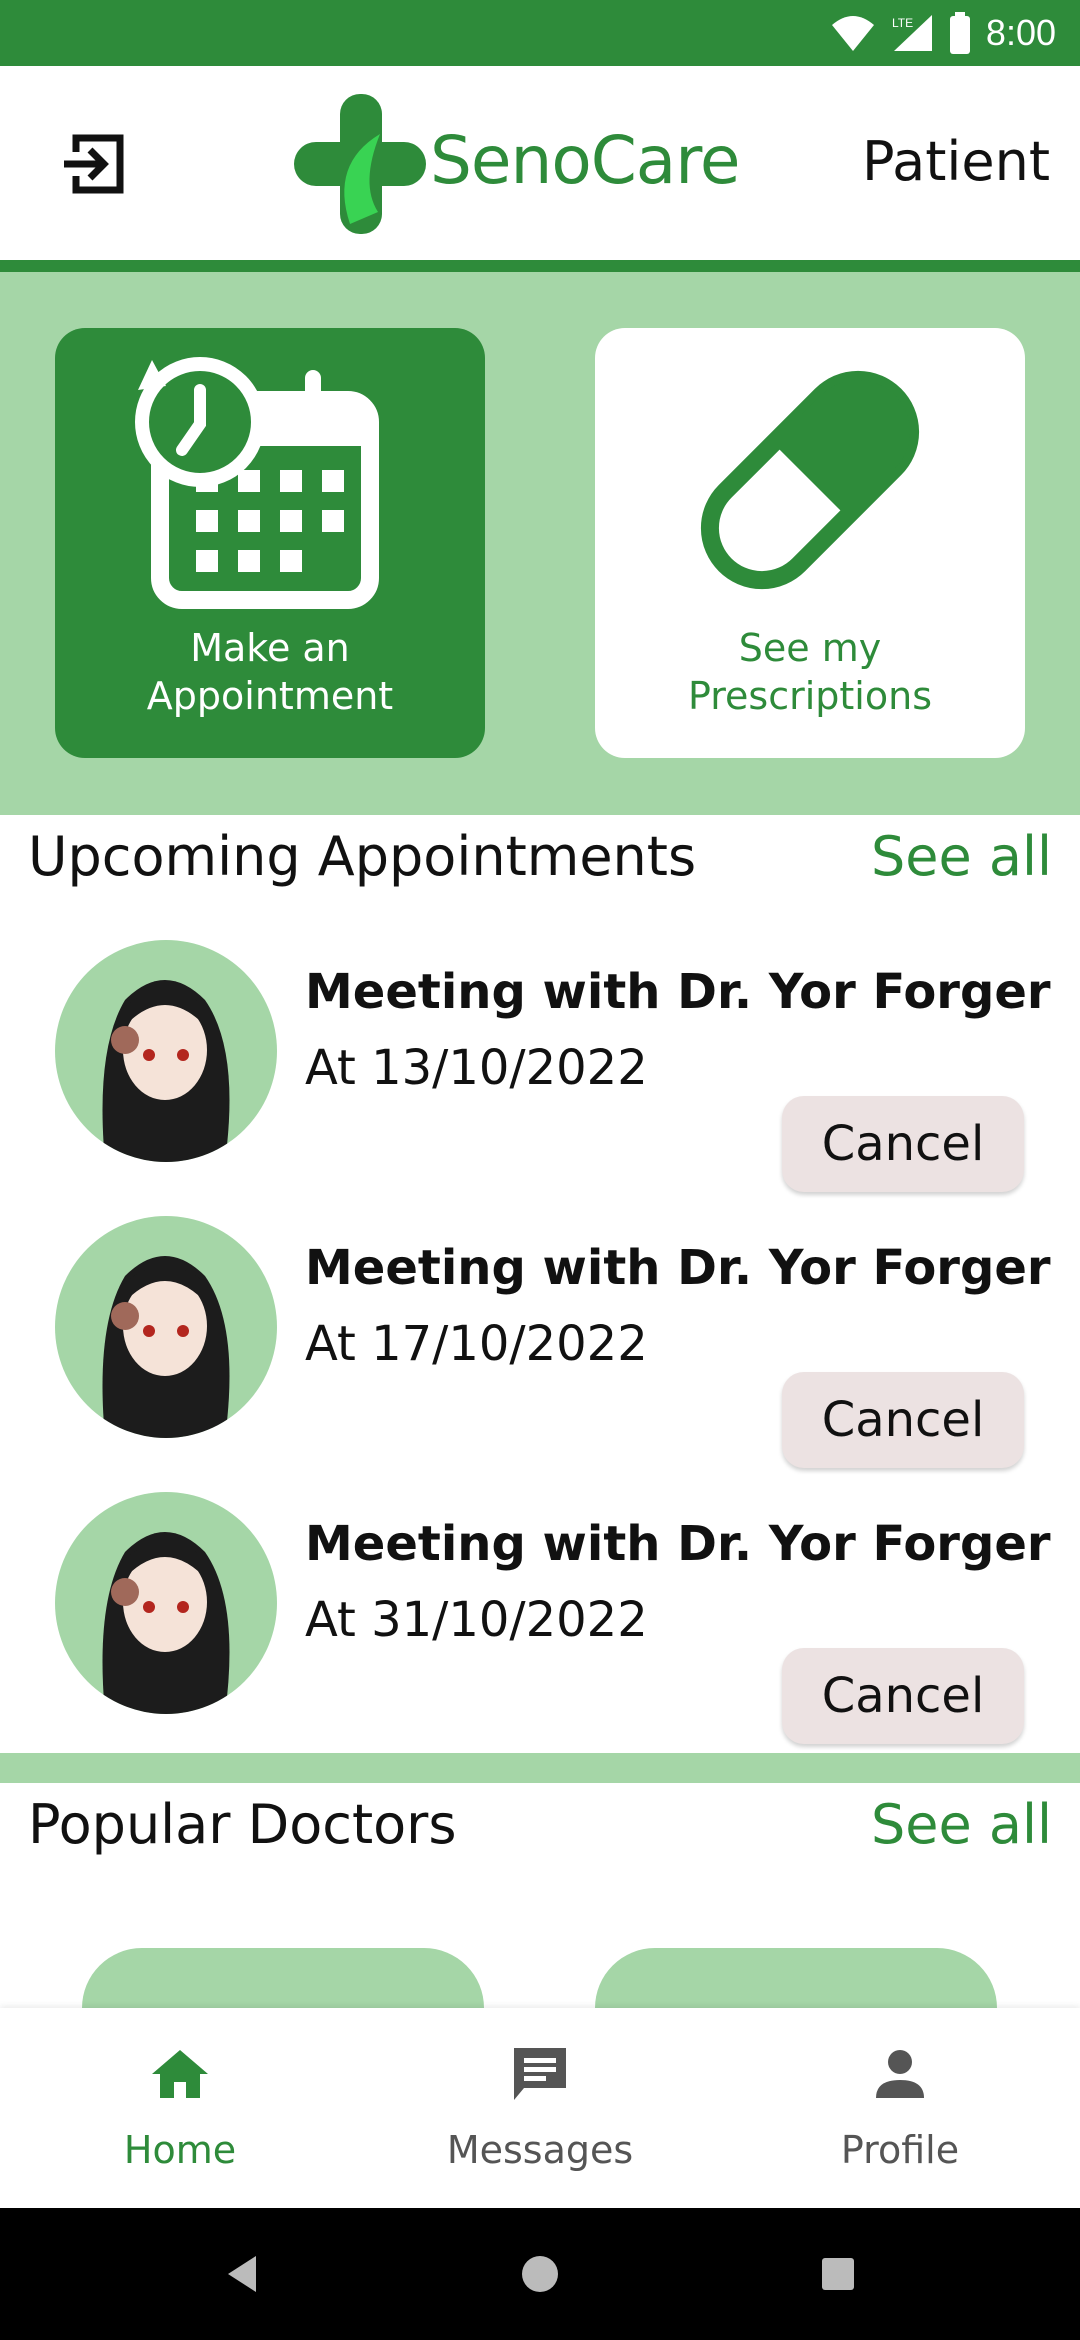 This screenshot has height=2340, width=1080. What do you see at coordinates (540, 2150) in the screenshot?
I see `nav-messages-label: Messages` at bounding box center [540, 2150].